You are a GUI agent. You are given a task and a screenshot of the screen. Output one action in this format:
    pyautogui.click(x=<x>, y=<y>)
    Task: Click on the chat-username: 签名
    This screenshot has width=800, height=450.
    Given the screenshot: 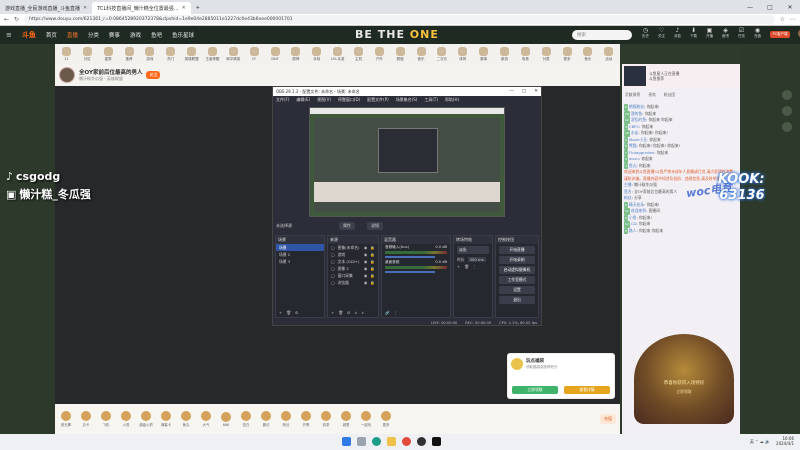 What is the action you would take?
    pyautogui.click(x=628, y=191)
    